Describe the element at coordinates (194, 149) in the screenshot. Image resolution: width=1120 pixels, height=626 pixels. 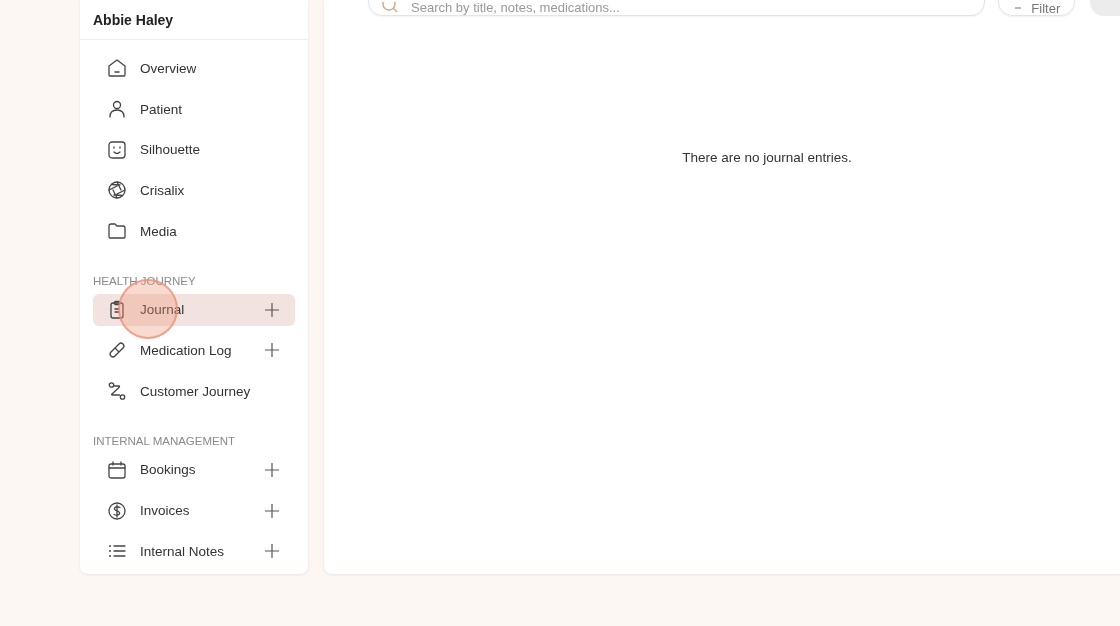
I see `sidebar-item: Silhouette` at that location.